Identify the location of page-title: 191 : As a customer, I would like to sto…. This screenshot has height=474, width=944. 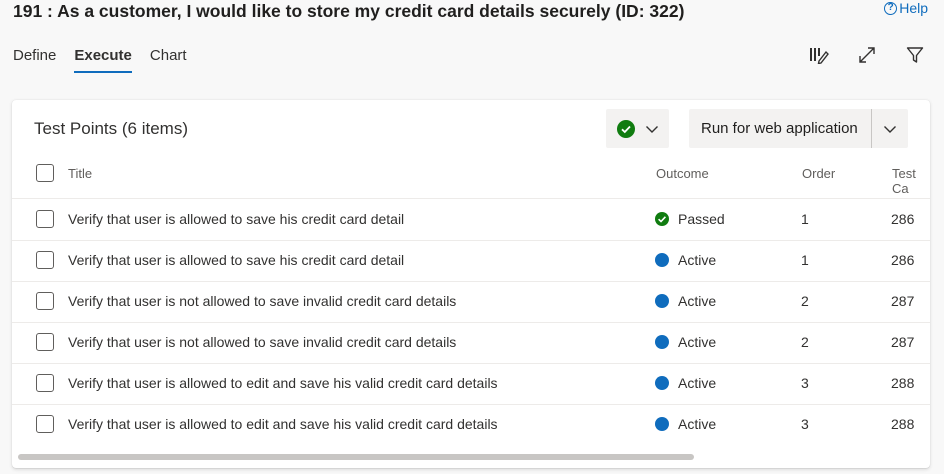
(349, 11).